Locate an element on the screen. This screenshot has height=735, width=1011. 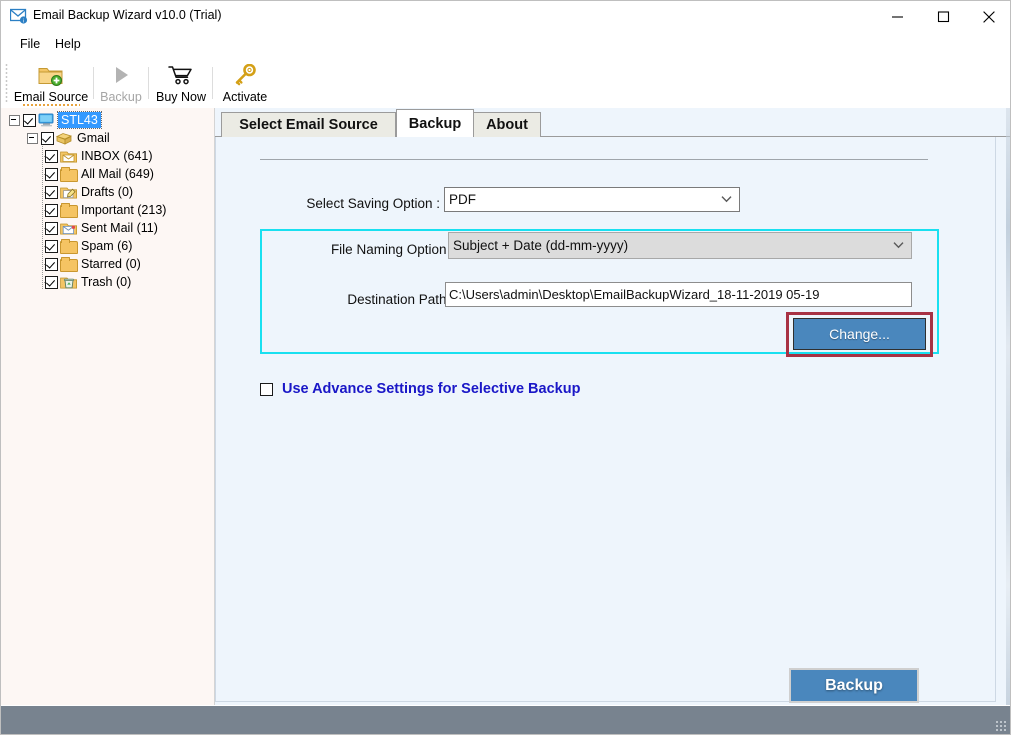
file-naming-label: File Naming Option : is located at coordinates (392, 249).